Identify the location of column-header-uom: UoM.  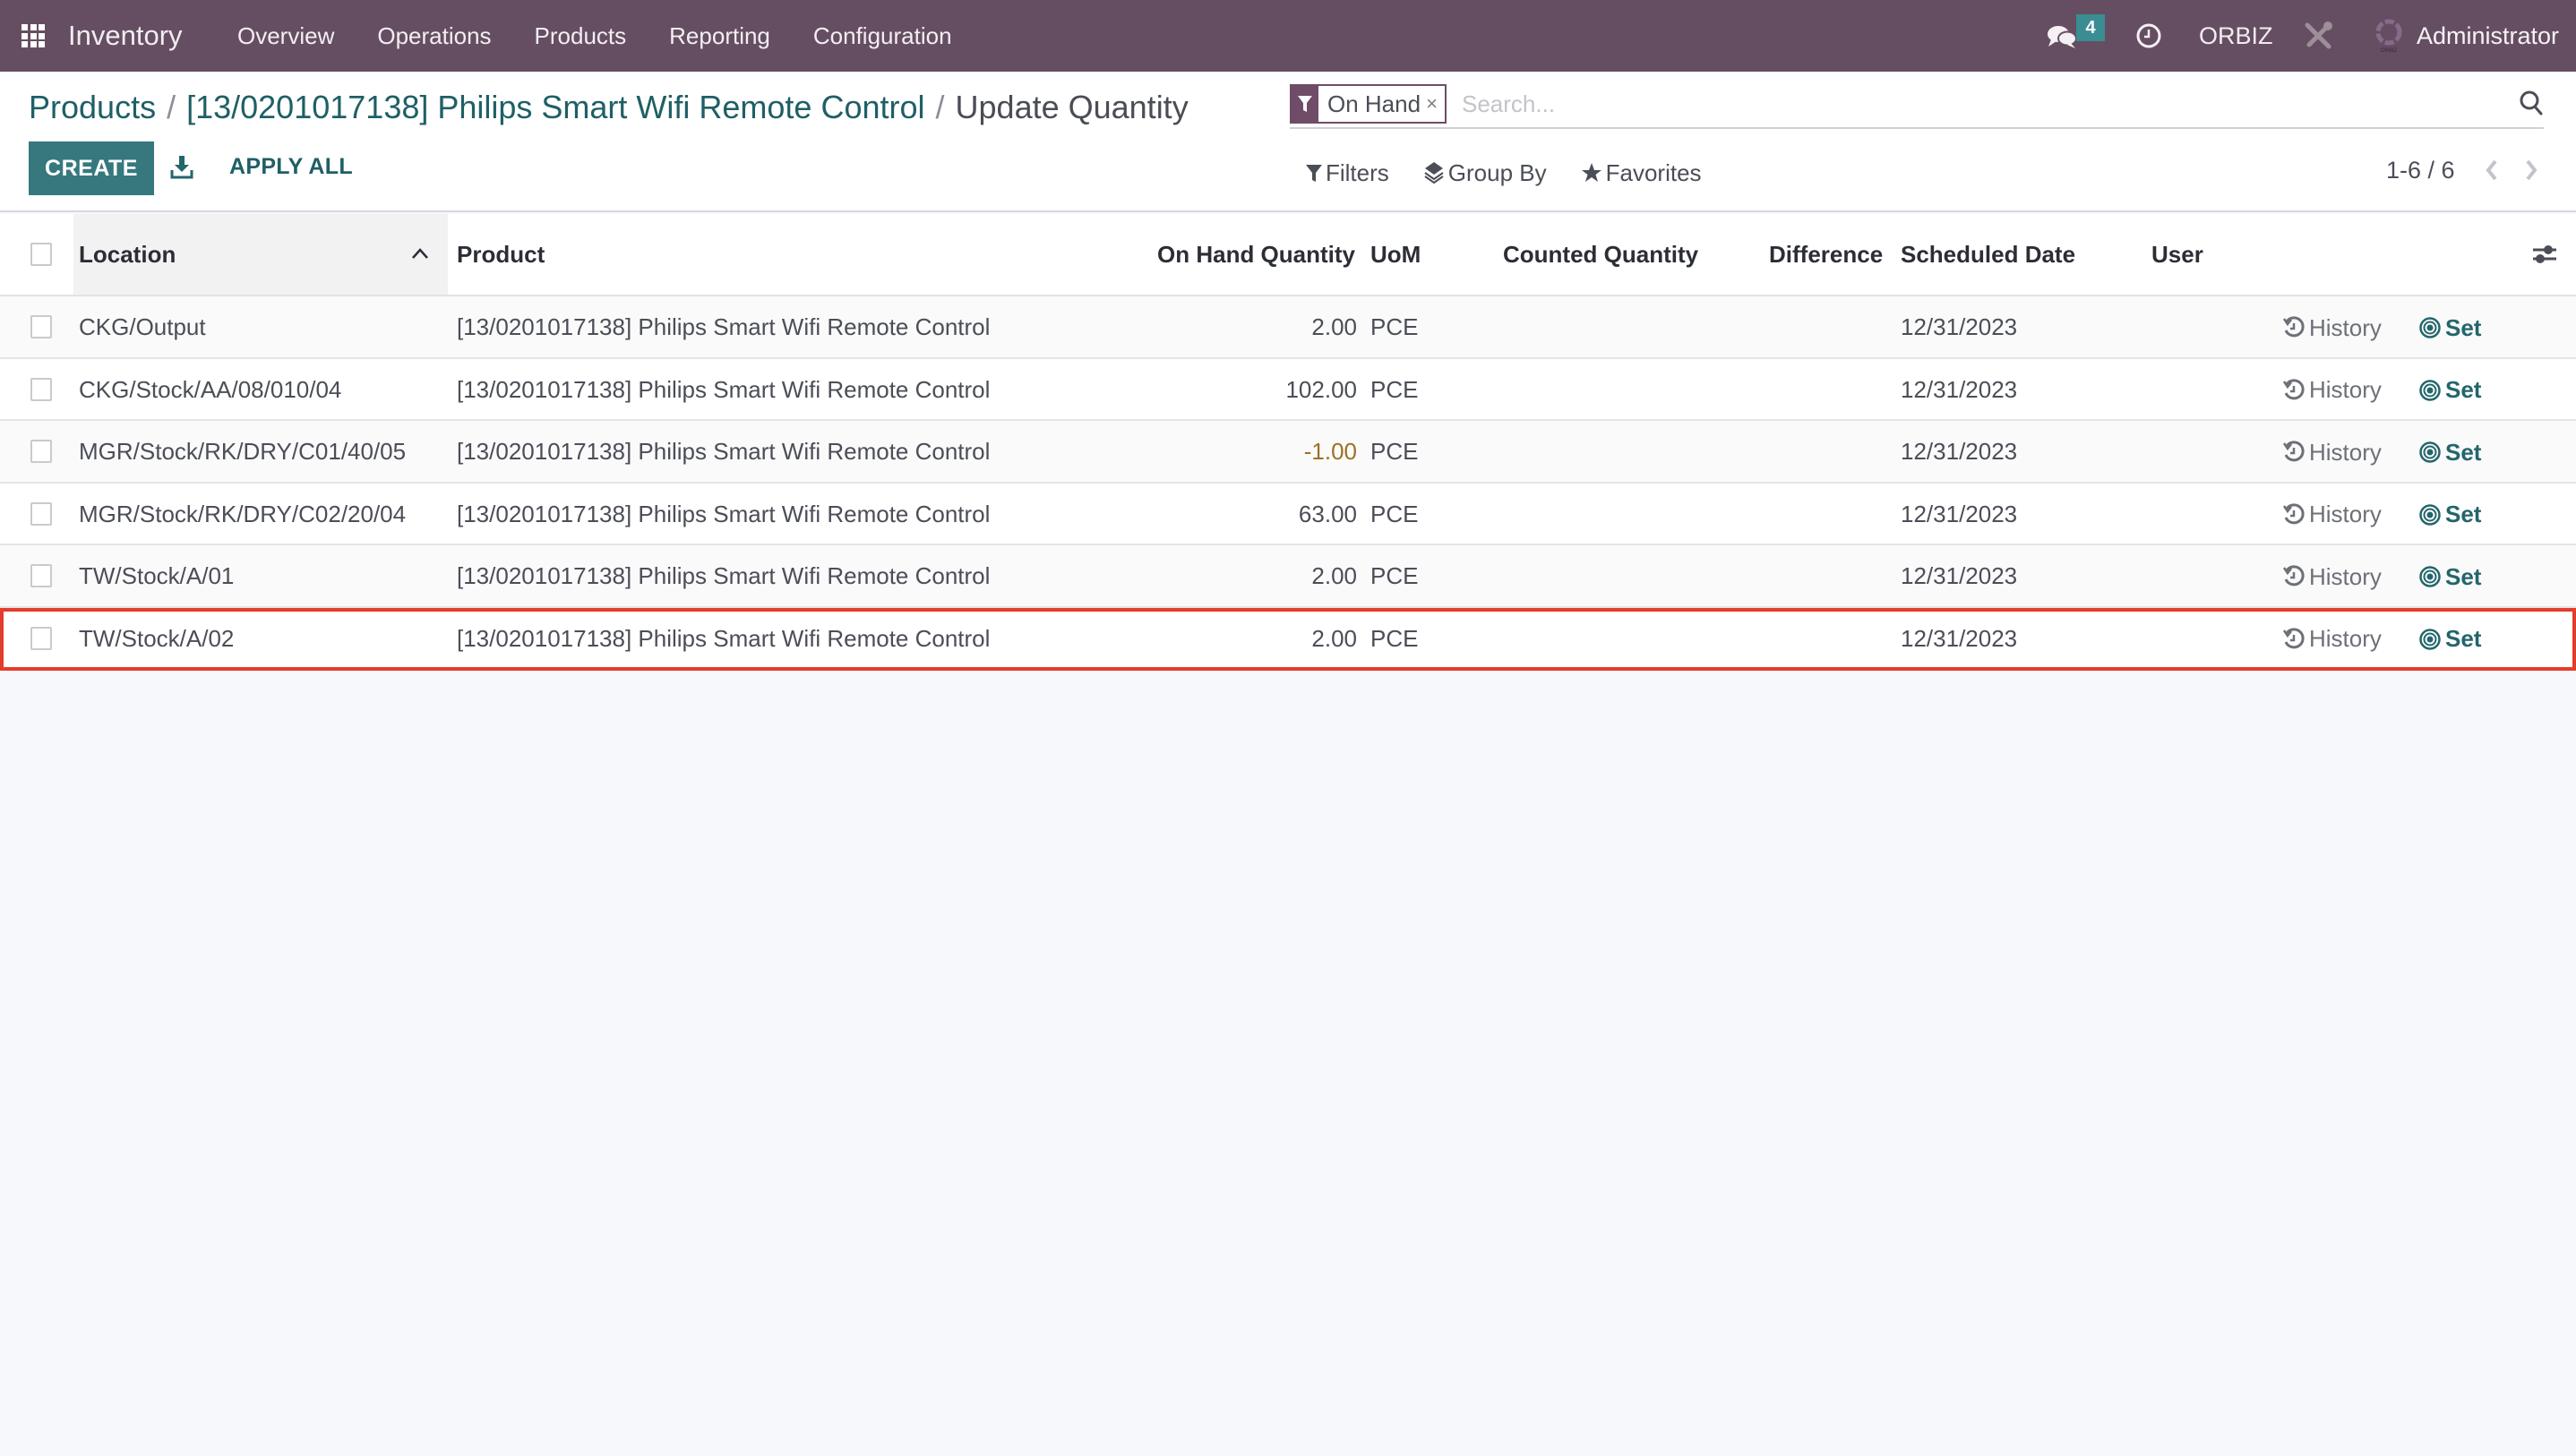
(1395, 254).